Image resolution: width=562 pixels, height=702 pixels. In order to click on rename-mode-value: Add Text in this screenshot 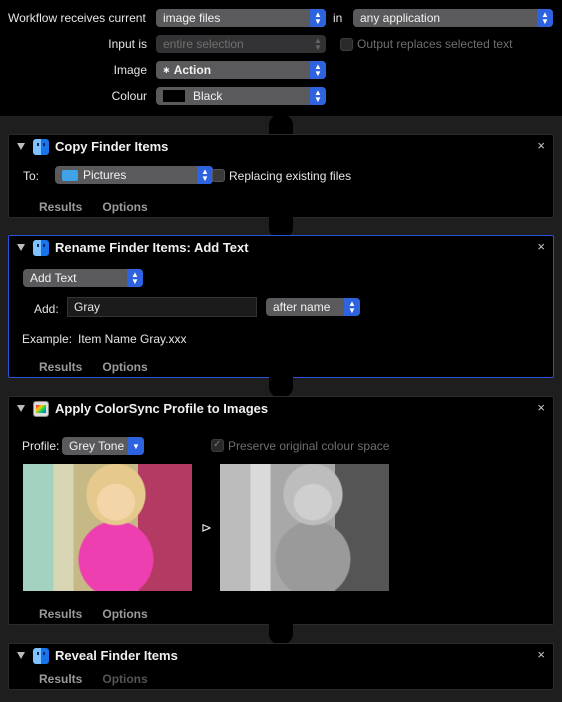, I will do `click(53, 278)`.